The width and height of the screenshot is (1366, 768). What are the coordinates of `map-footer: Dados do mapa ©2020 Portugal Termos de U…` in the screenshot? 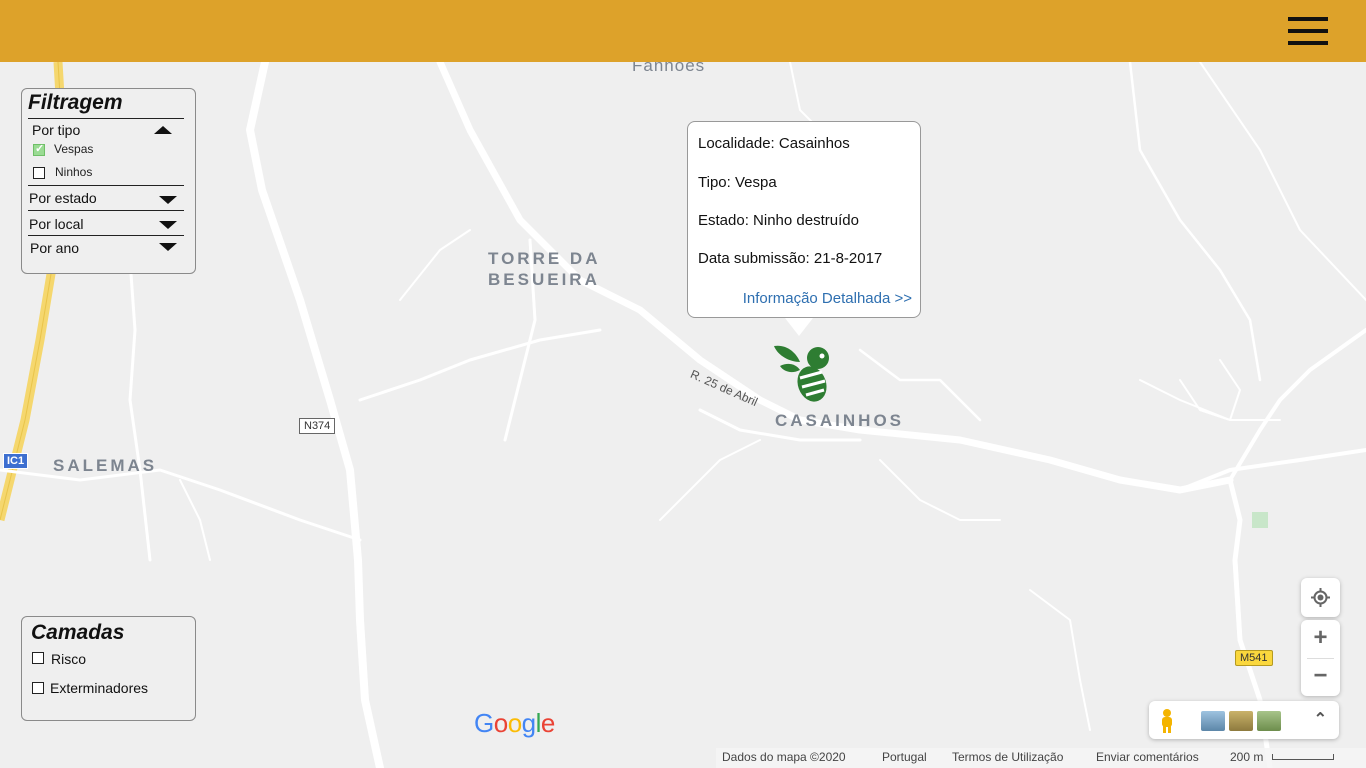 It's located at (1041, 758).